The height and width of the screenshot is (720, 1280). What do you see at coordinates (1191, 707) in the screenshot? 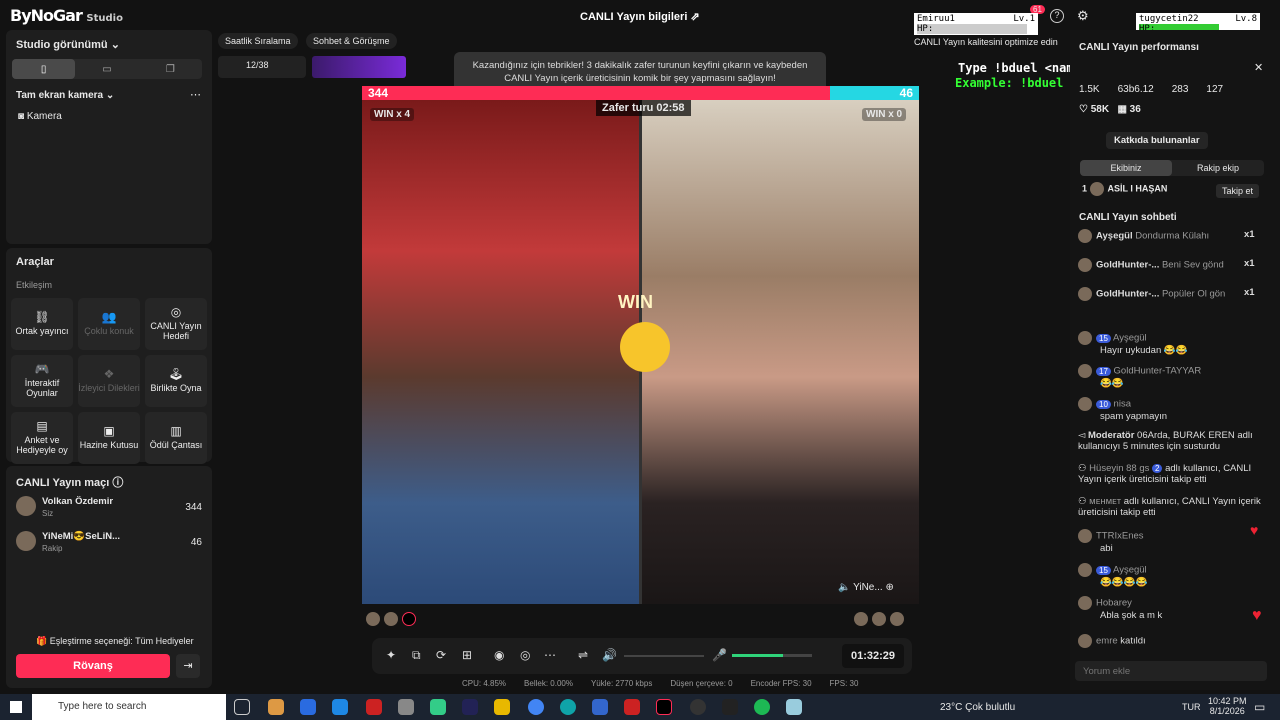
I see `language: TUR` at bounding box center [1191, 707].